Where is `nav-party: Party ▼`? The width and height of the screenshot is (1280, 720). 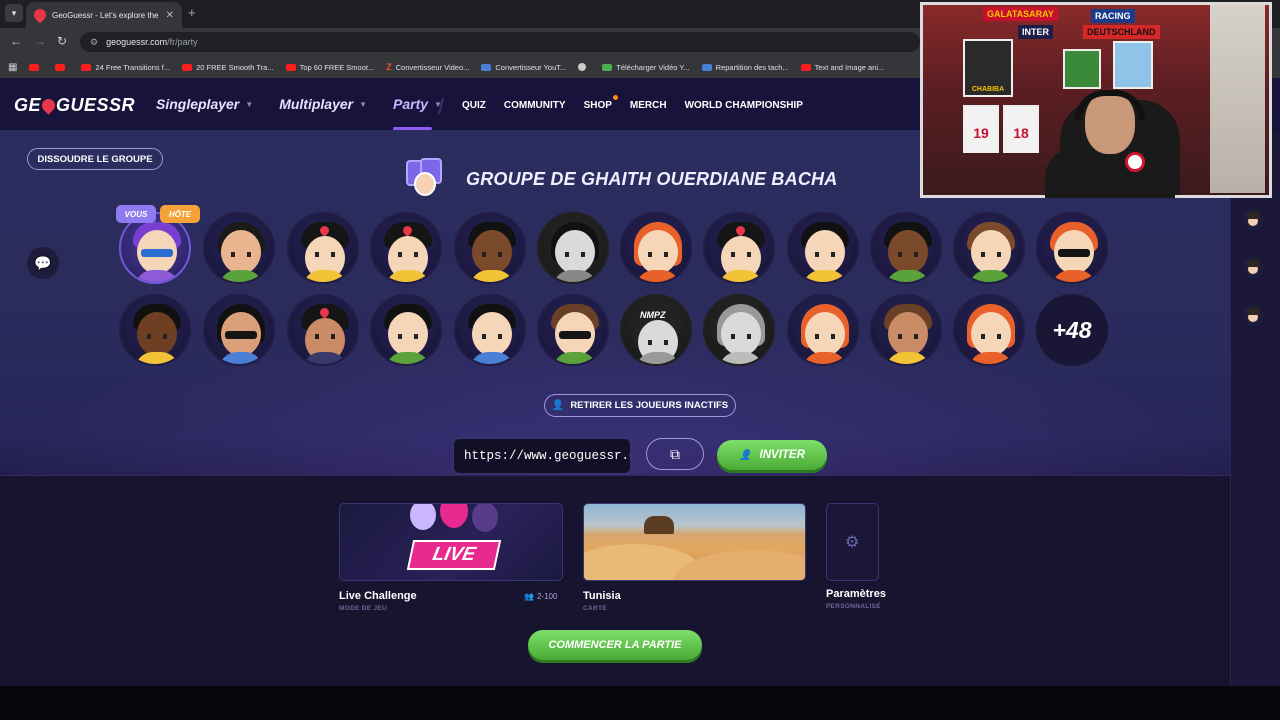
nav-party: Party ▼ is located at coordinates (417, 113).